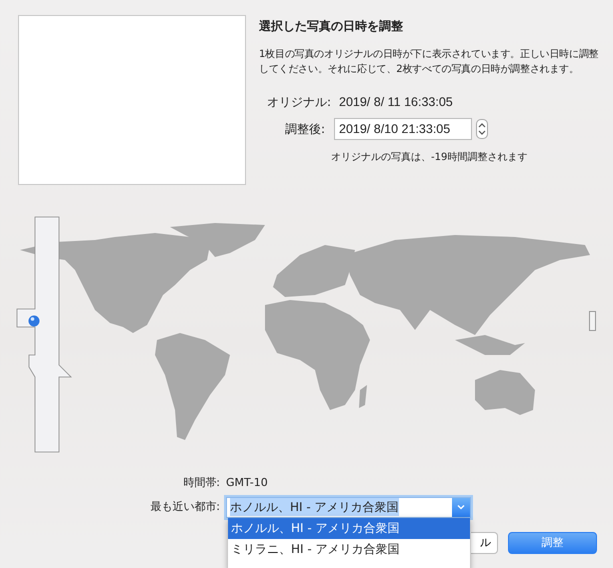 The image size is (613, 568). Describe the element at coordinates (429, 62) in the screenshot. I see `description-text: 1枚目の写真のオリジナルの日時が下に表示されています。正しい日時に調整してください。それに応じて、2枚すべての写真の日時が調整されます。` at that location.